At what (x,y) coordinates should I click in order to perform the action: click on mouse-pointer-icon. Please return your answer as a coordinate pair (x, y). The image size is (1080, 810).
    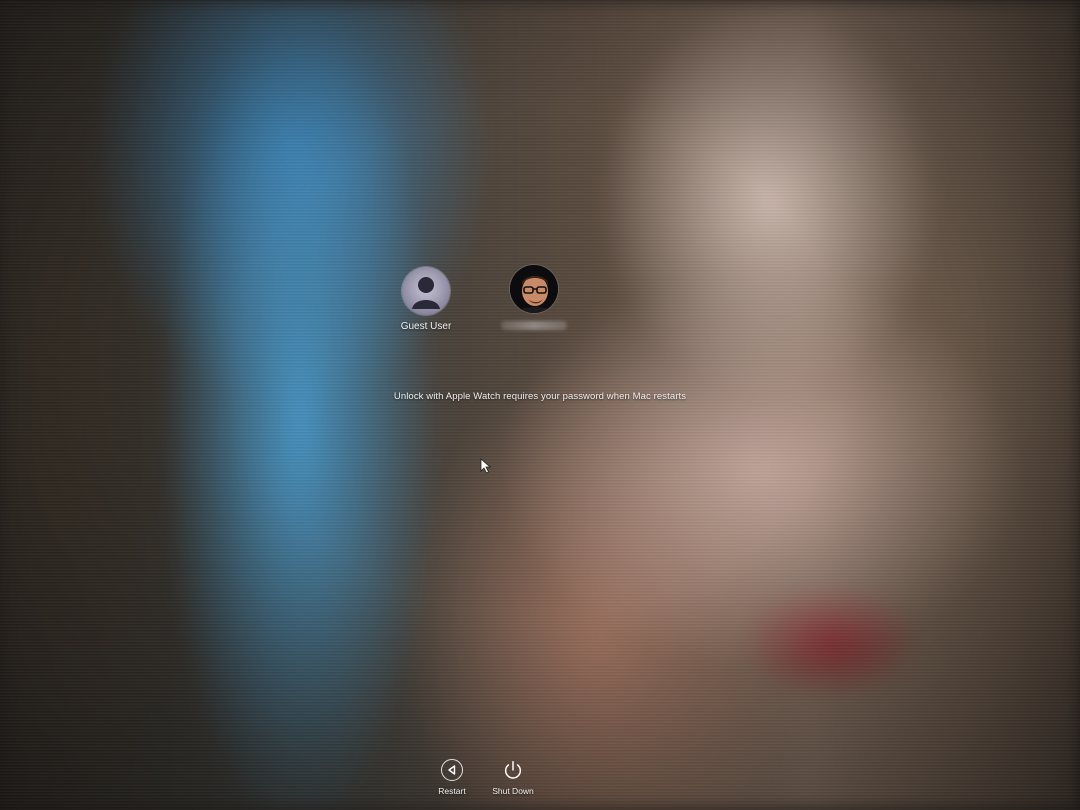
    Looking at the image, I should click on (486, 466).